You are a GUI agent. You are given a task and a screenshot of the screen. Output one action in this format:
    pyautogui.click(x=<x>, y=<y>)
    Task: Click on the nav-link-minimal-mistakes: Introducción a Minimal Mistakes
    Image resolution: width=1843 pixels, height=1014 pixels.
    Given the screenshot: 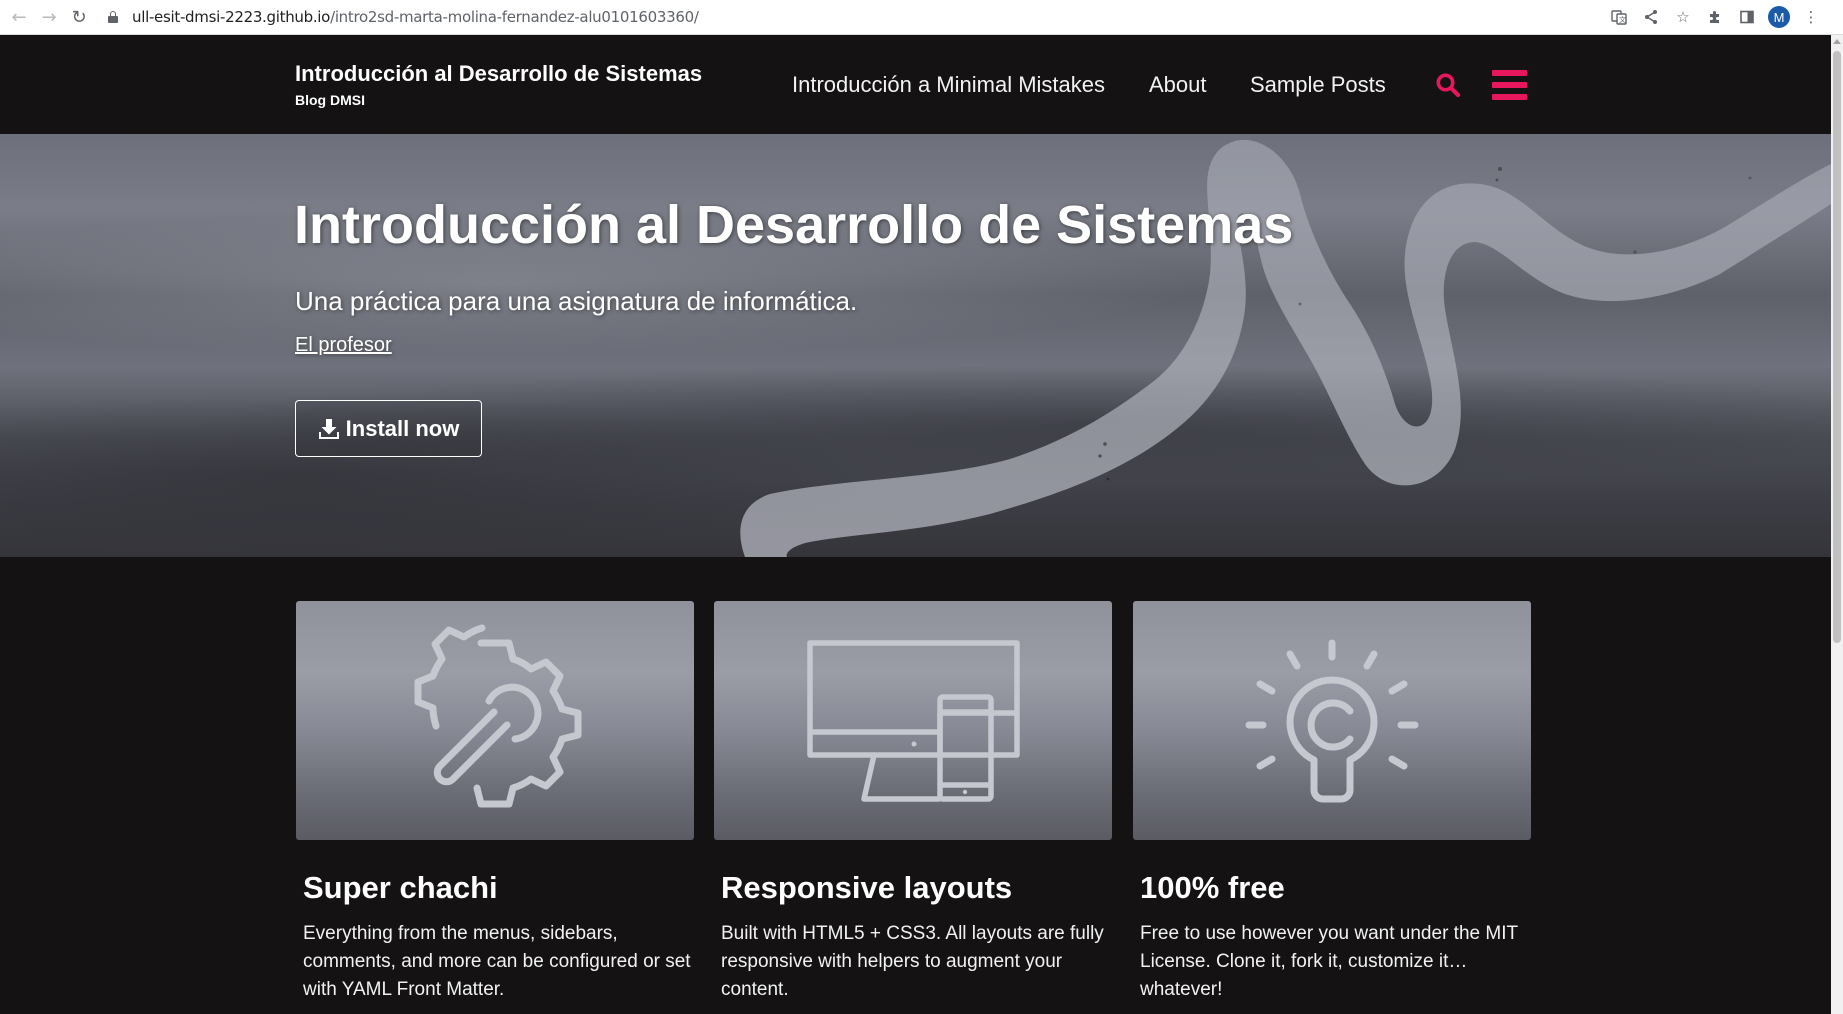 What is the action you would take?
    pyautogui.click(x=948, y=85)
    